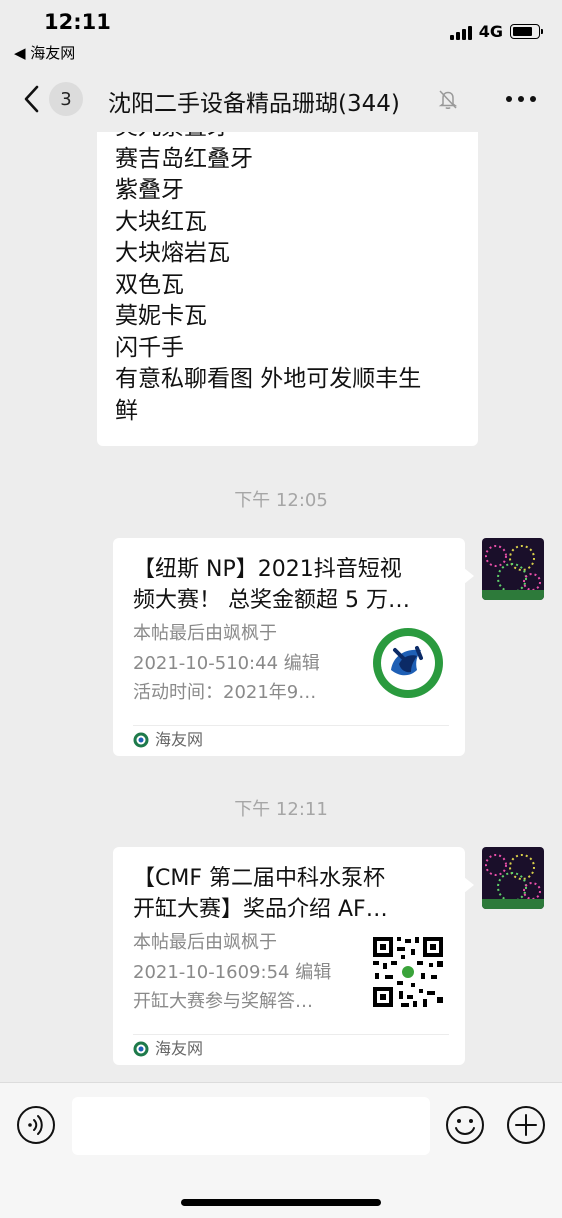  Describe the element at coordinates (226, 663) in the screenshot. I see `card-desc-line: 2021-10-510:44 编辑` at that location.